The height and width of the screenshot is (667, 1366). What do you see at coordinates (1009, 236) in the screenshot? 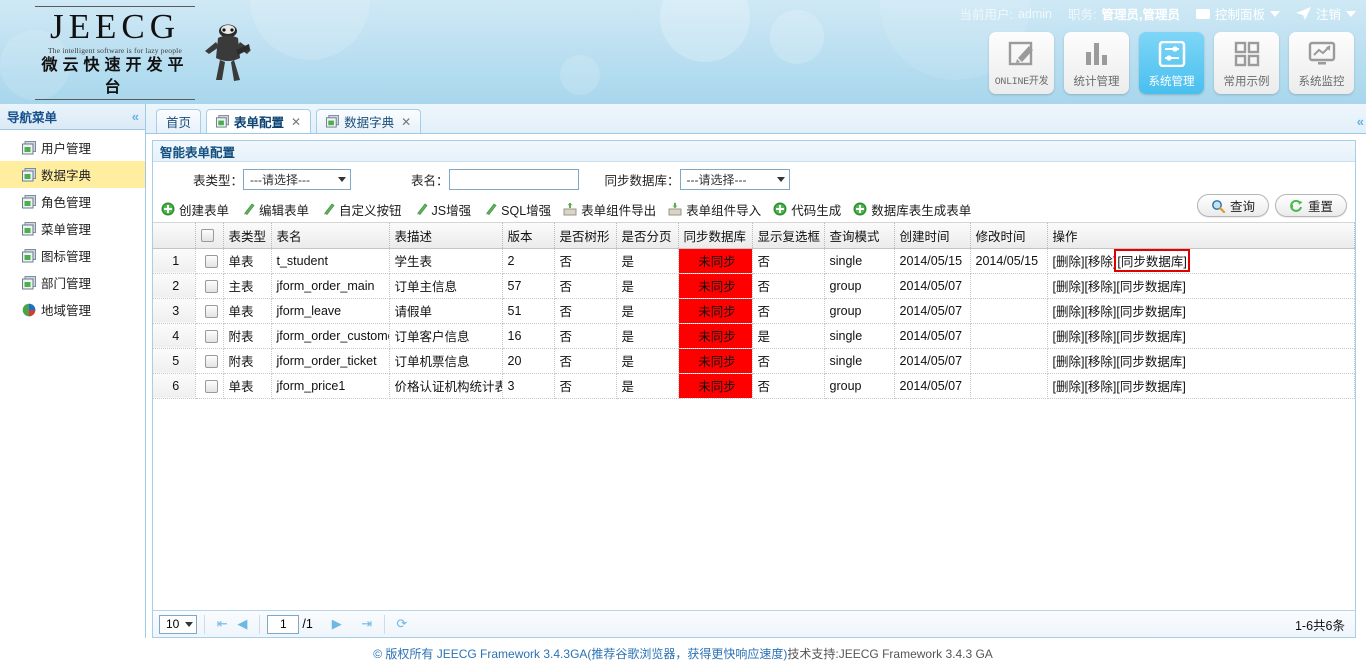
I see `col-modify-time: 修改时间` at bounding box center [1009, 236].